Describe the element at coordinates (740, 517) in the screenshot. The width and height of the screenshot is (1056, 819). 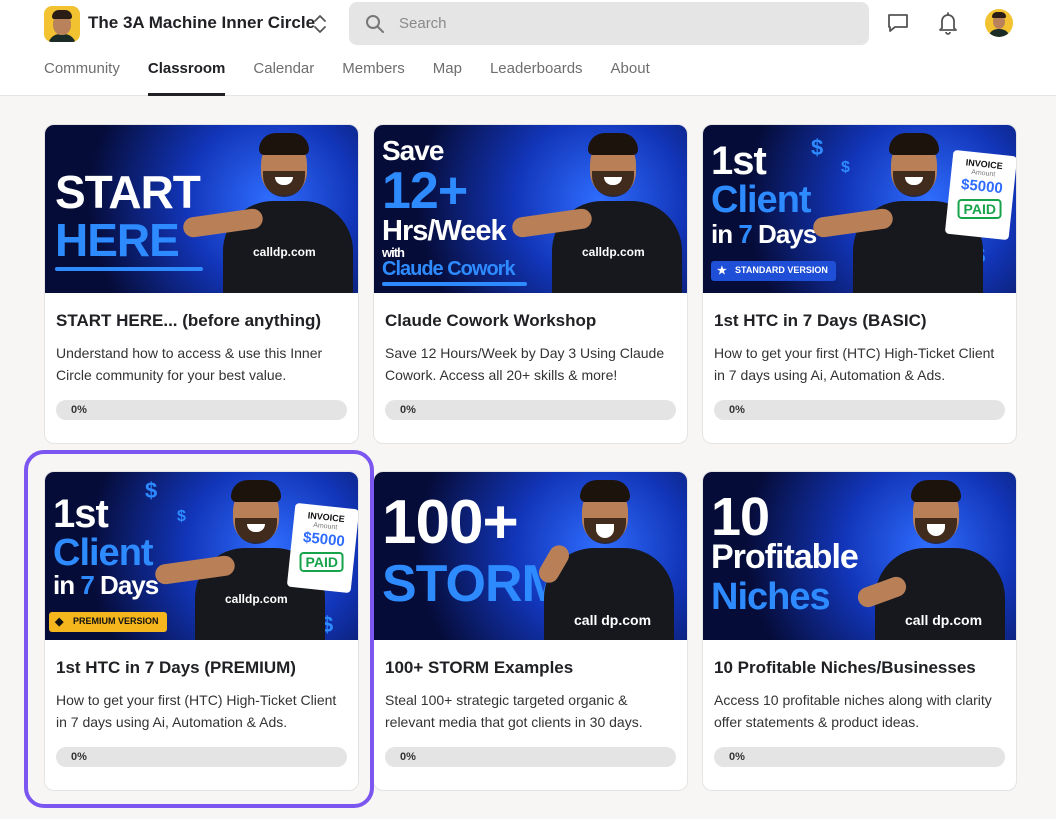
I see `thumb-headline: 10` at that location.